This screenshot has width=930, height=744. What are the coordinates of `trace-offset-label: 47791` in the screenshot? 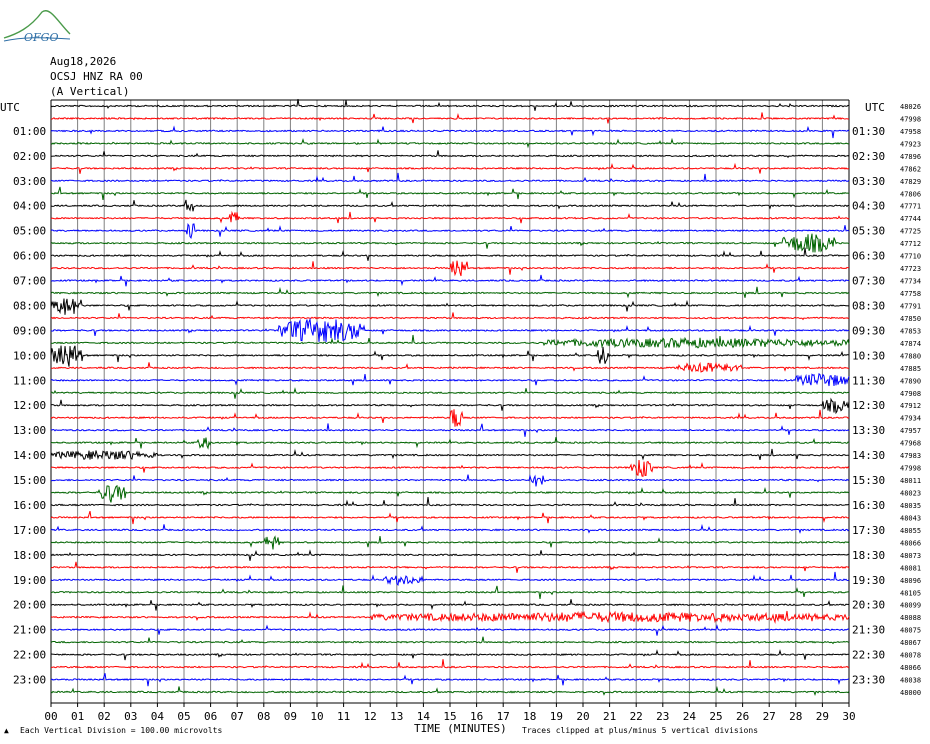 It's located at (910, 306).